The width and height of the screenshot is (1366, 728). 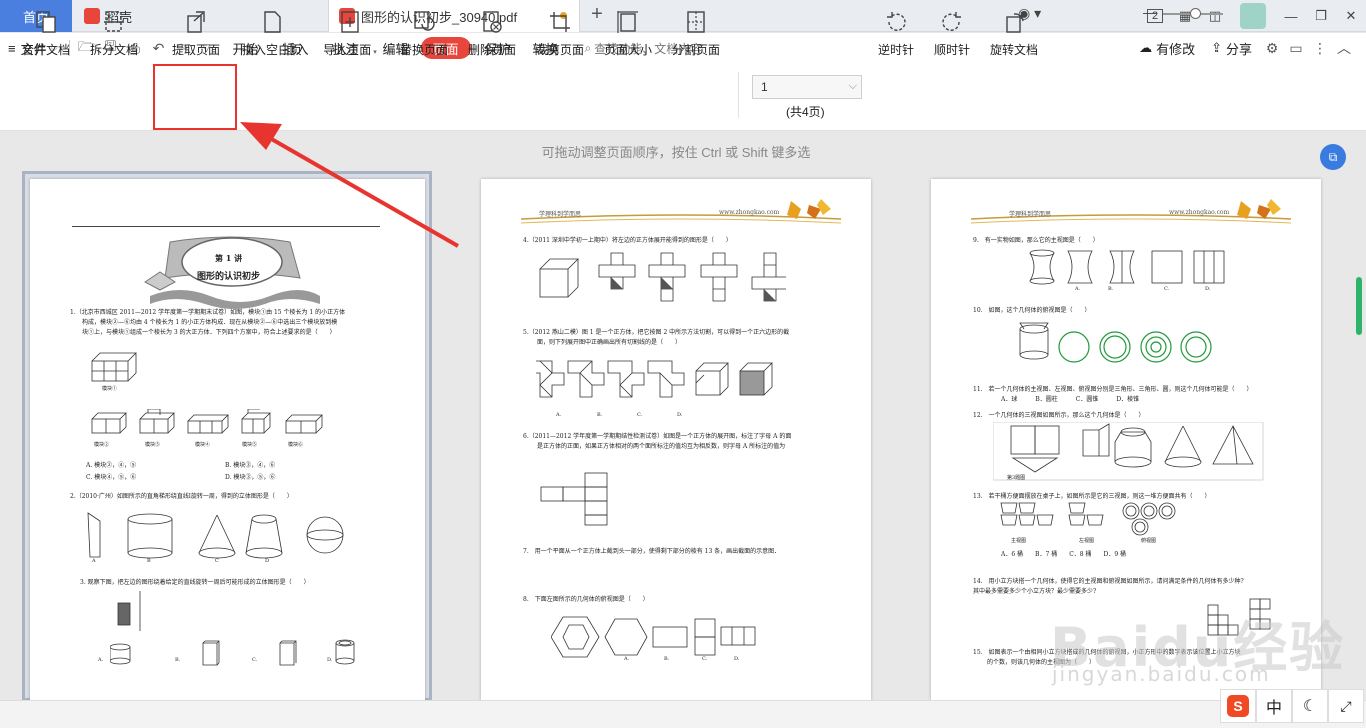 What do you see at coordinates (1272, 48) in the screenshot?
I see `settings-gear-icon: ⚙` at bounding box center [1272, 48].